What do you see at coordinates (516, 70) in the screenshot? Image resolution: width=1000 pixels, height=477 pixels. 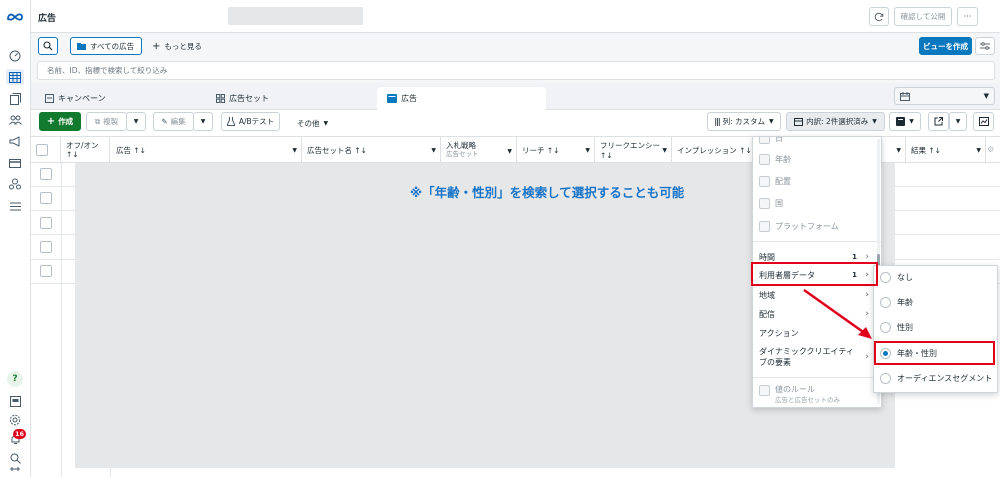 I see `search-filter-input: 名前、ID、指標で検索して絞り込み` at bounding box center [516, 70].